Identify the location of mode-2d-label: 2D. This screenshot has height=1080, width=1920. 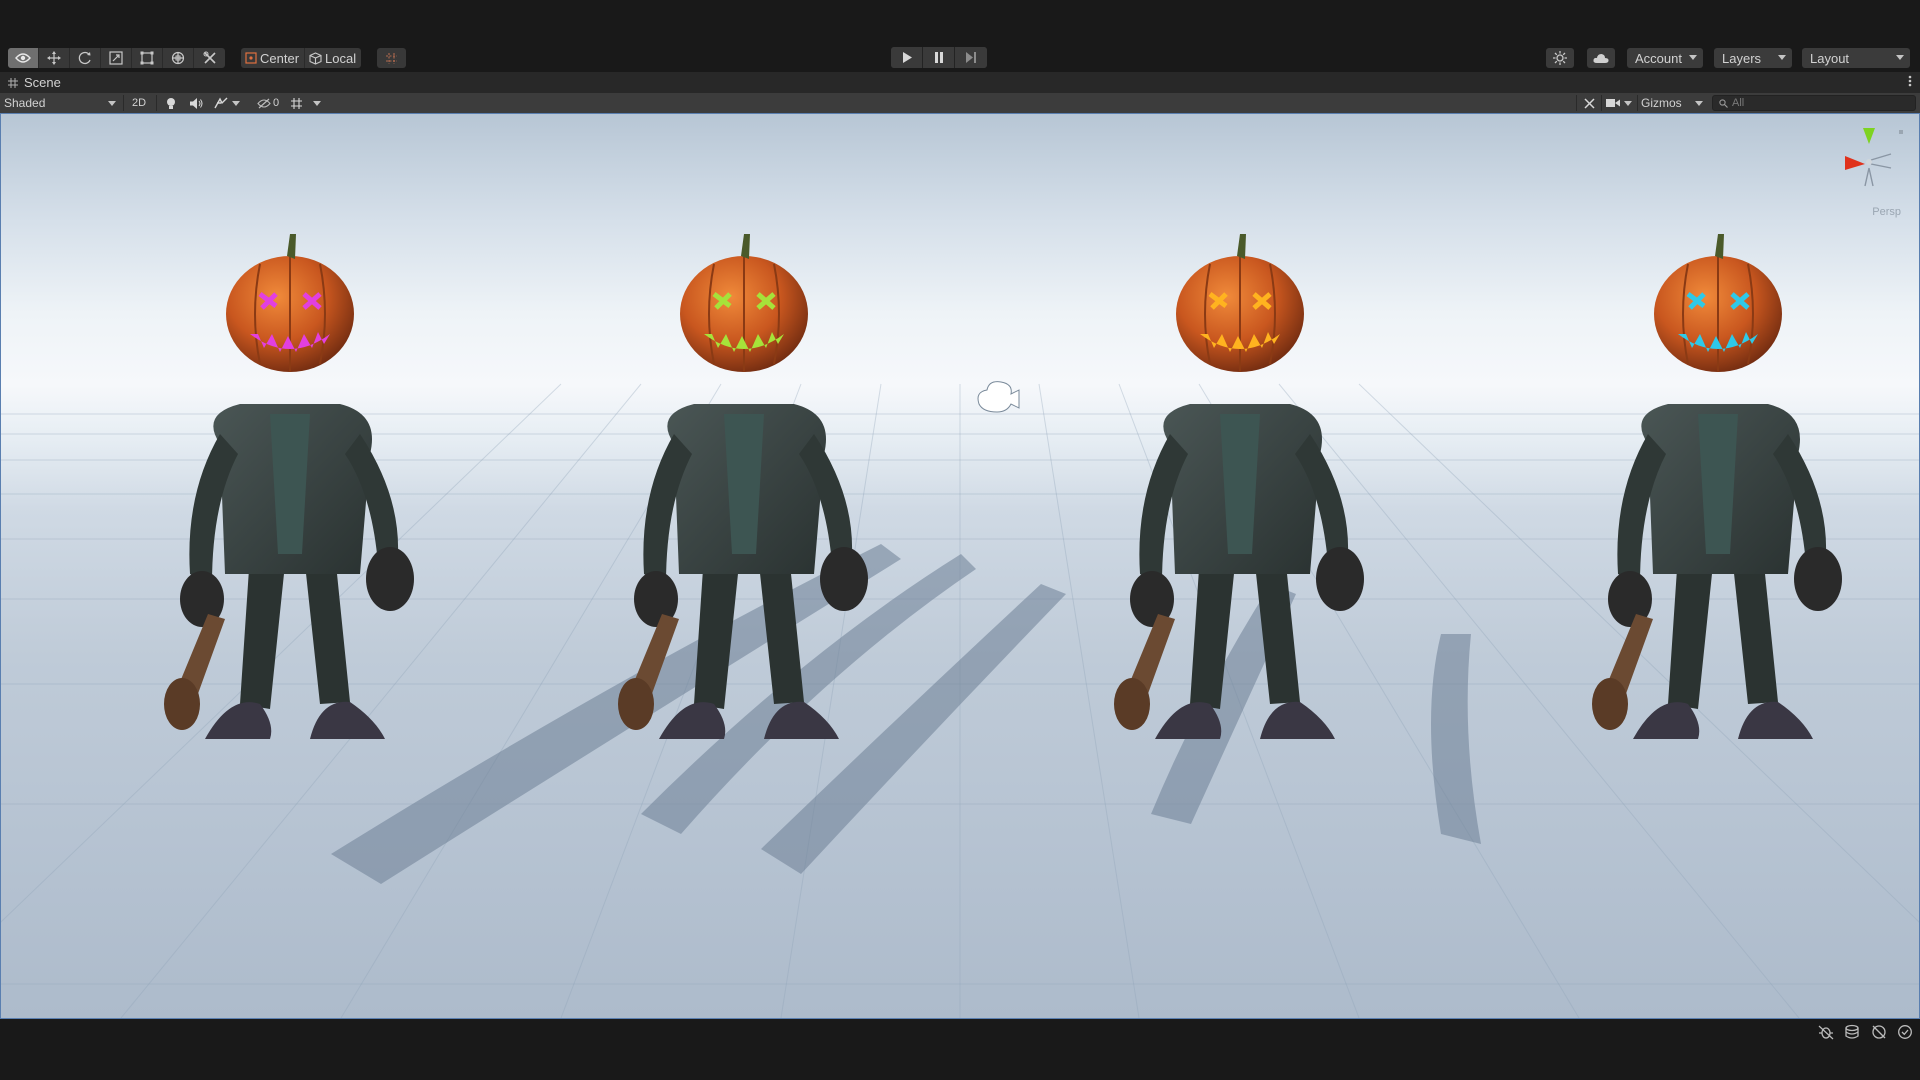
(139, 103).